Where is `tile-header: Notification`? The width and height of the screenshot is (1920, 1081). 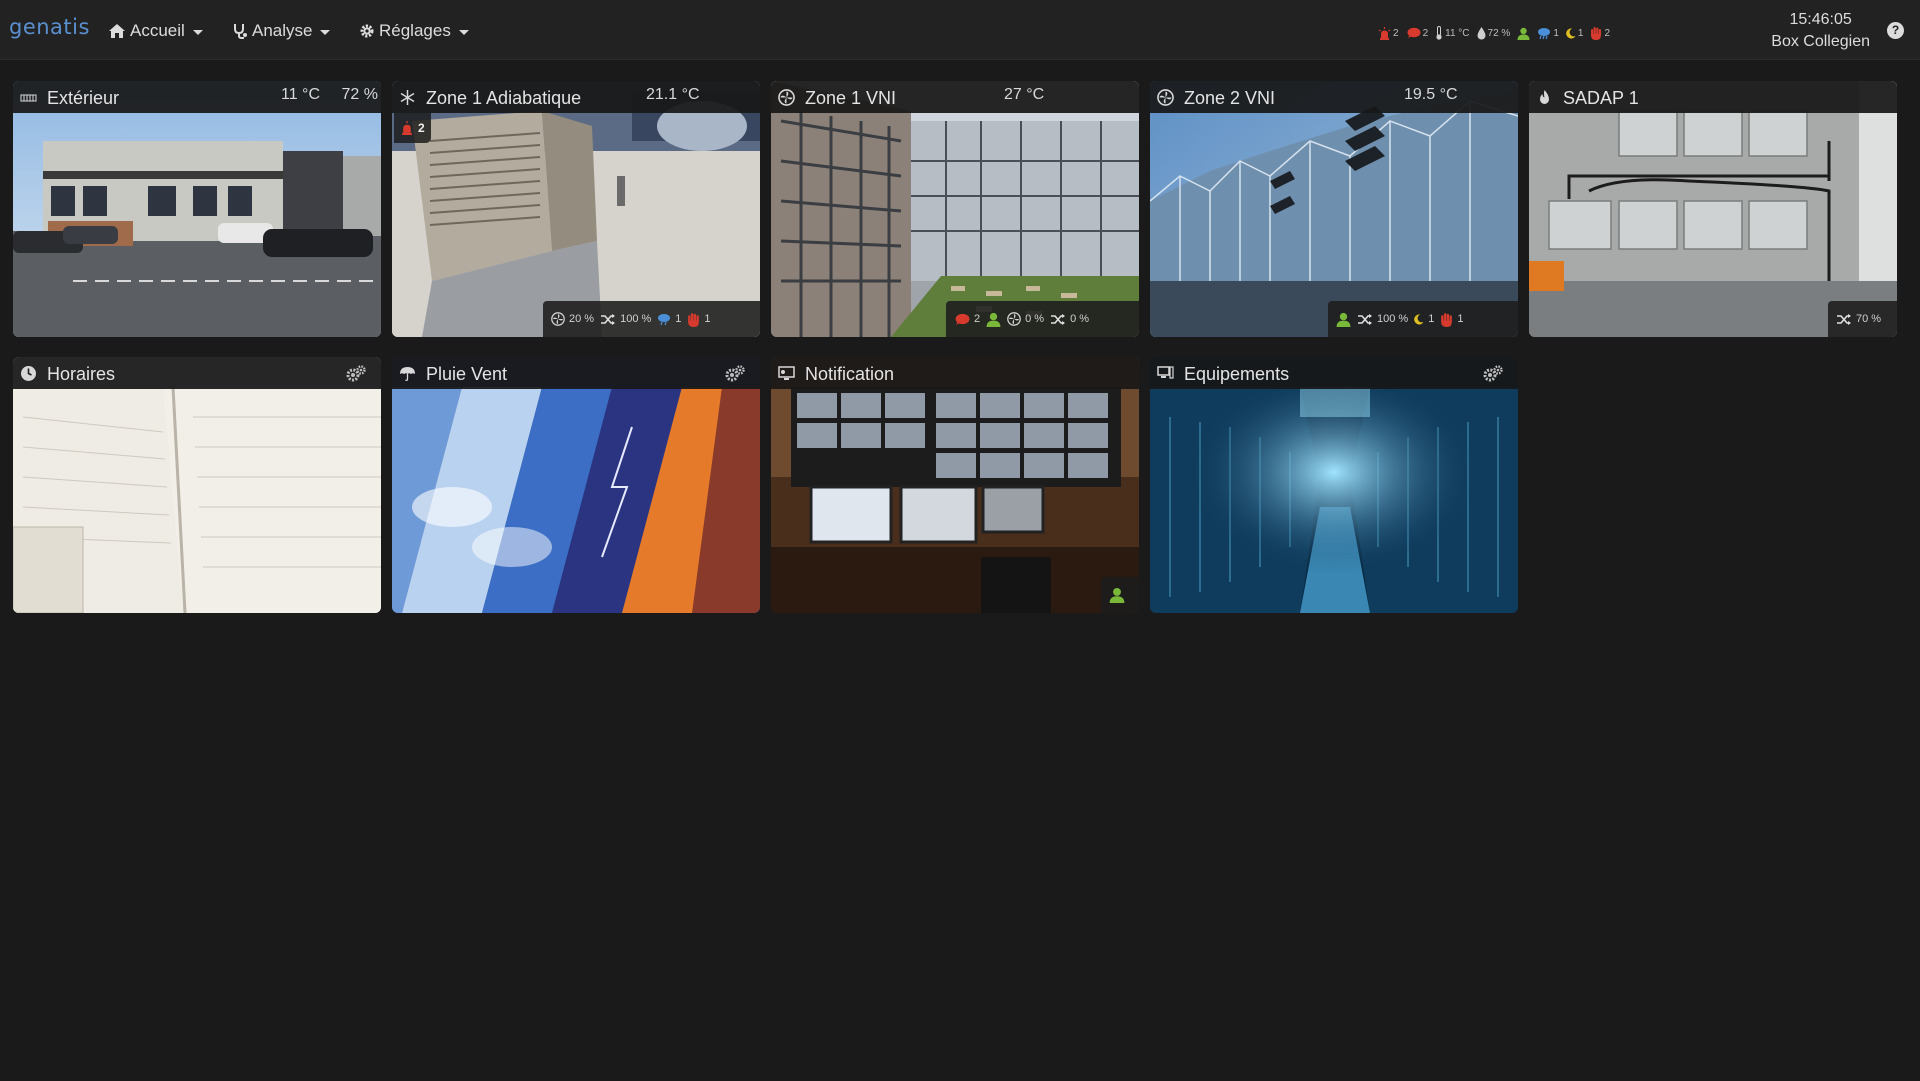
tile-header: Notification is located at coordinates (955, 373).